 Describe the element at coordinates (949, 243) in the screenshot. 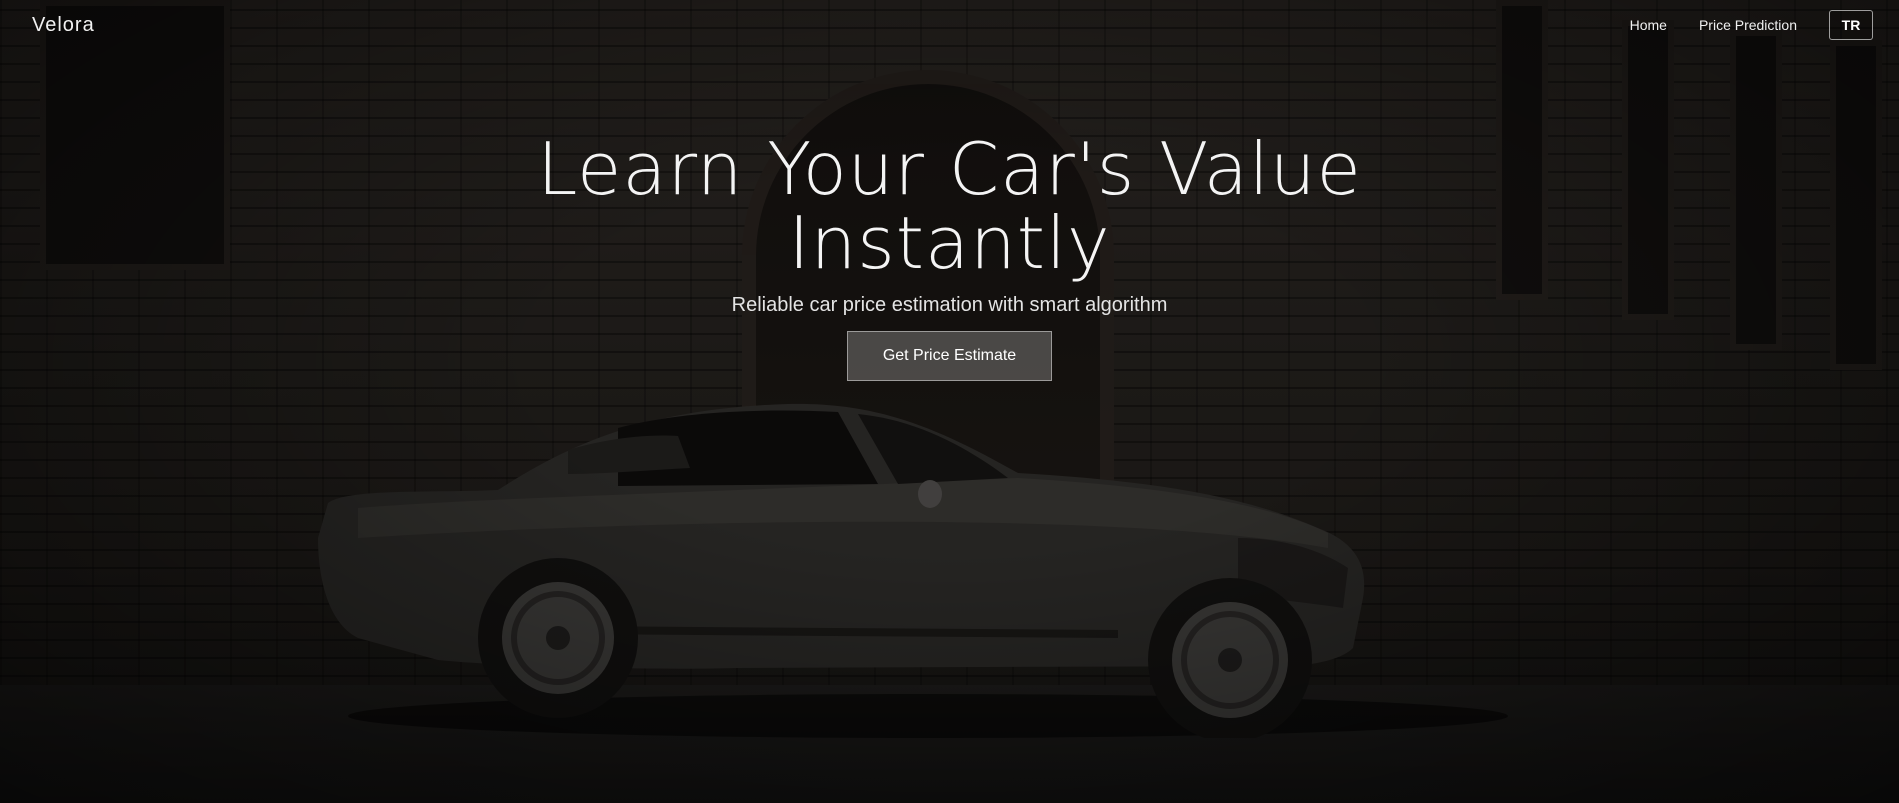

I see `hero-title-line-2: Instantly` at that location.